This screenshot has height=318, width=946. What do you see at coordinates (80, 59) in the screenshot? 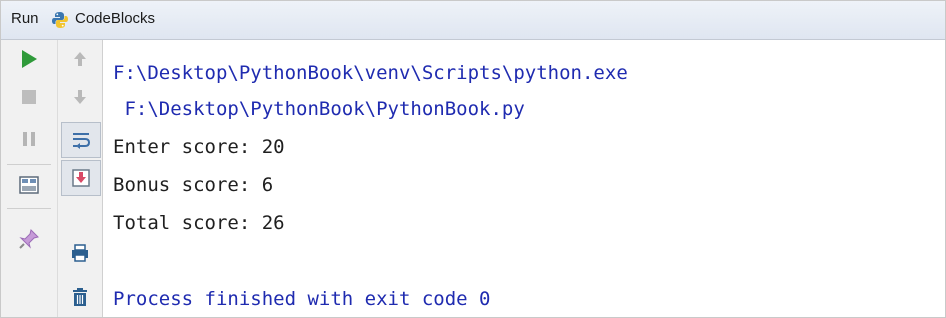
I see `up-arrow-icon` at bounding box center [80, 59].